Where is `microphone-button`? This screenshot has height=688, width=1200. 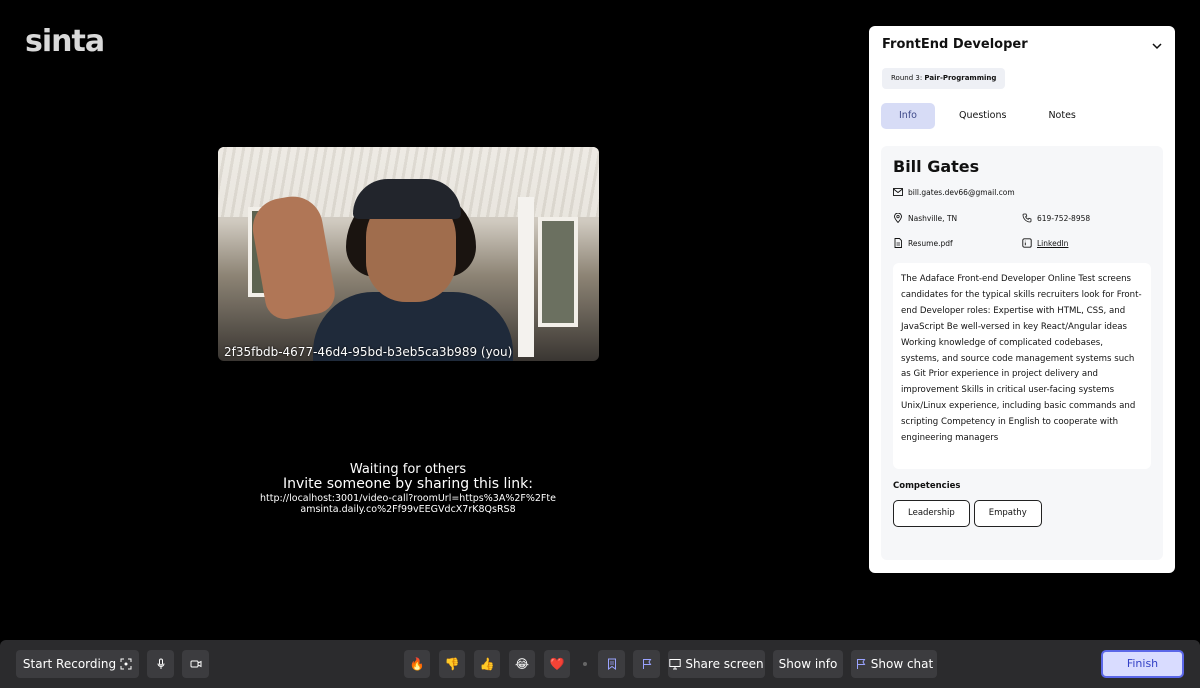
microphone-button is located at coordinates (160, 664).